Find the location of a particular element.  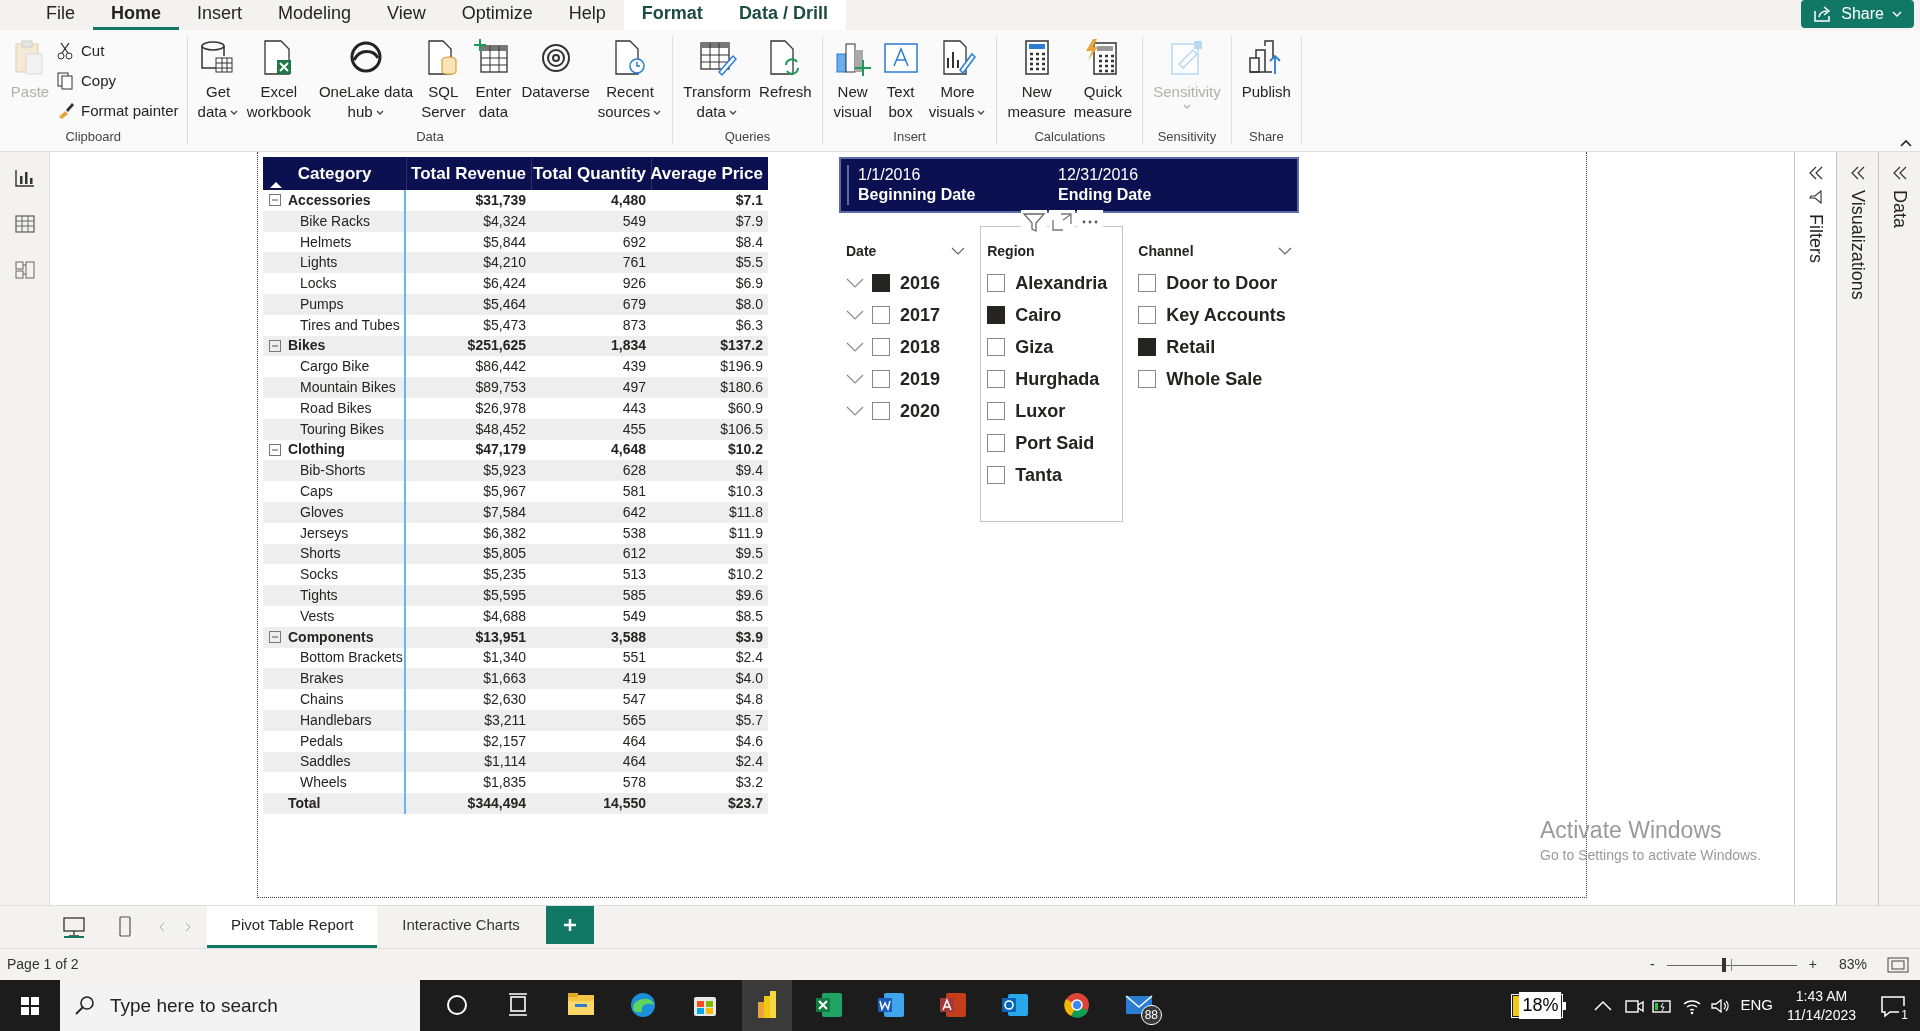

slicer-item-label: Luxor is located at coordinates (1040, 411).